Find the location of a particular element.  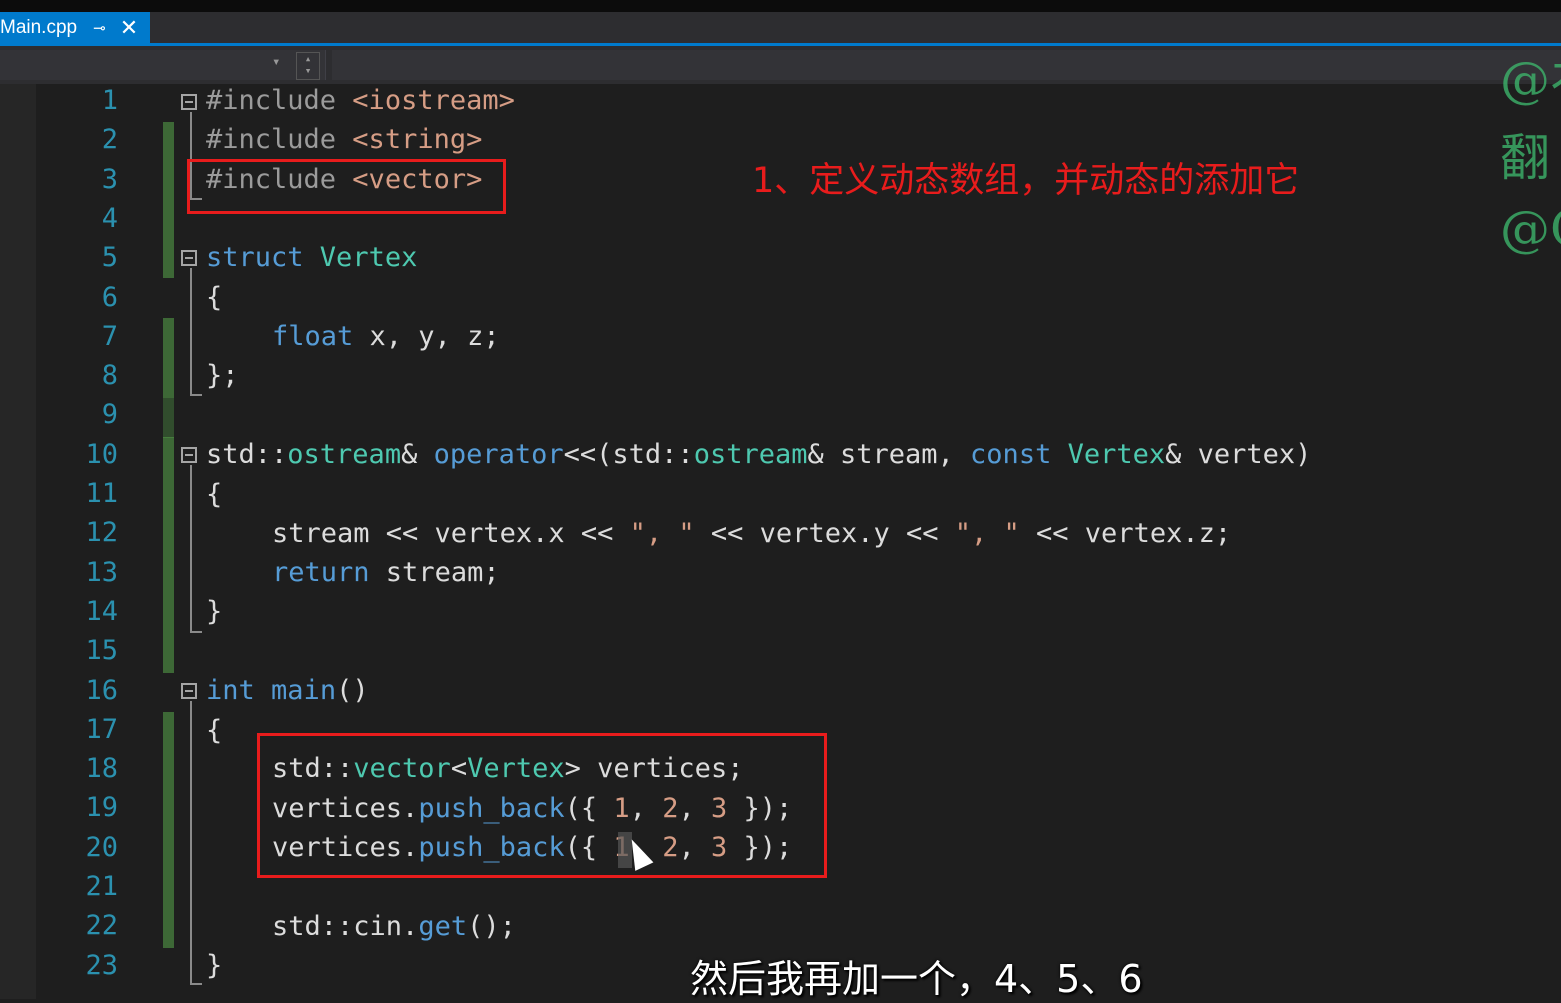

punct: <<(std:: is located at coordinates (628, 454).